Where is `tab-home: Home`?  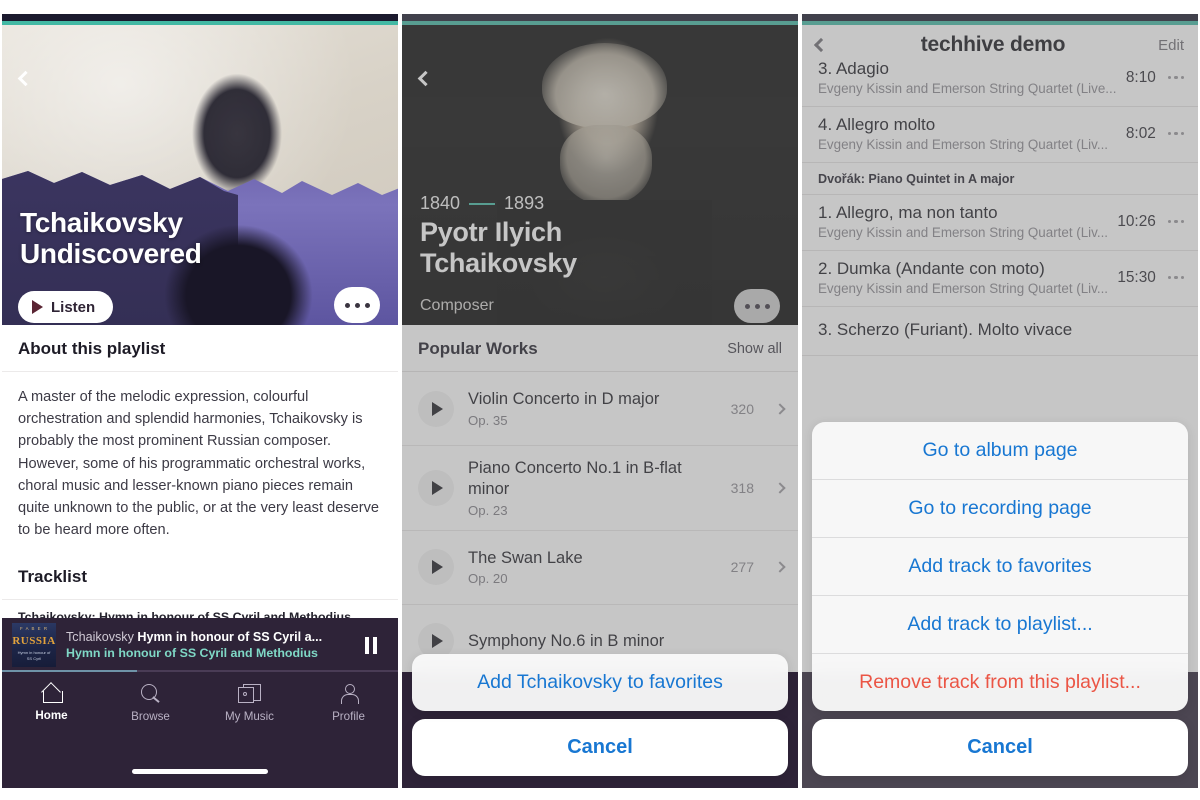
tab-home: Home is located at coordinates (51, 703).